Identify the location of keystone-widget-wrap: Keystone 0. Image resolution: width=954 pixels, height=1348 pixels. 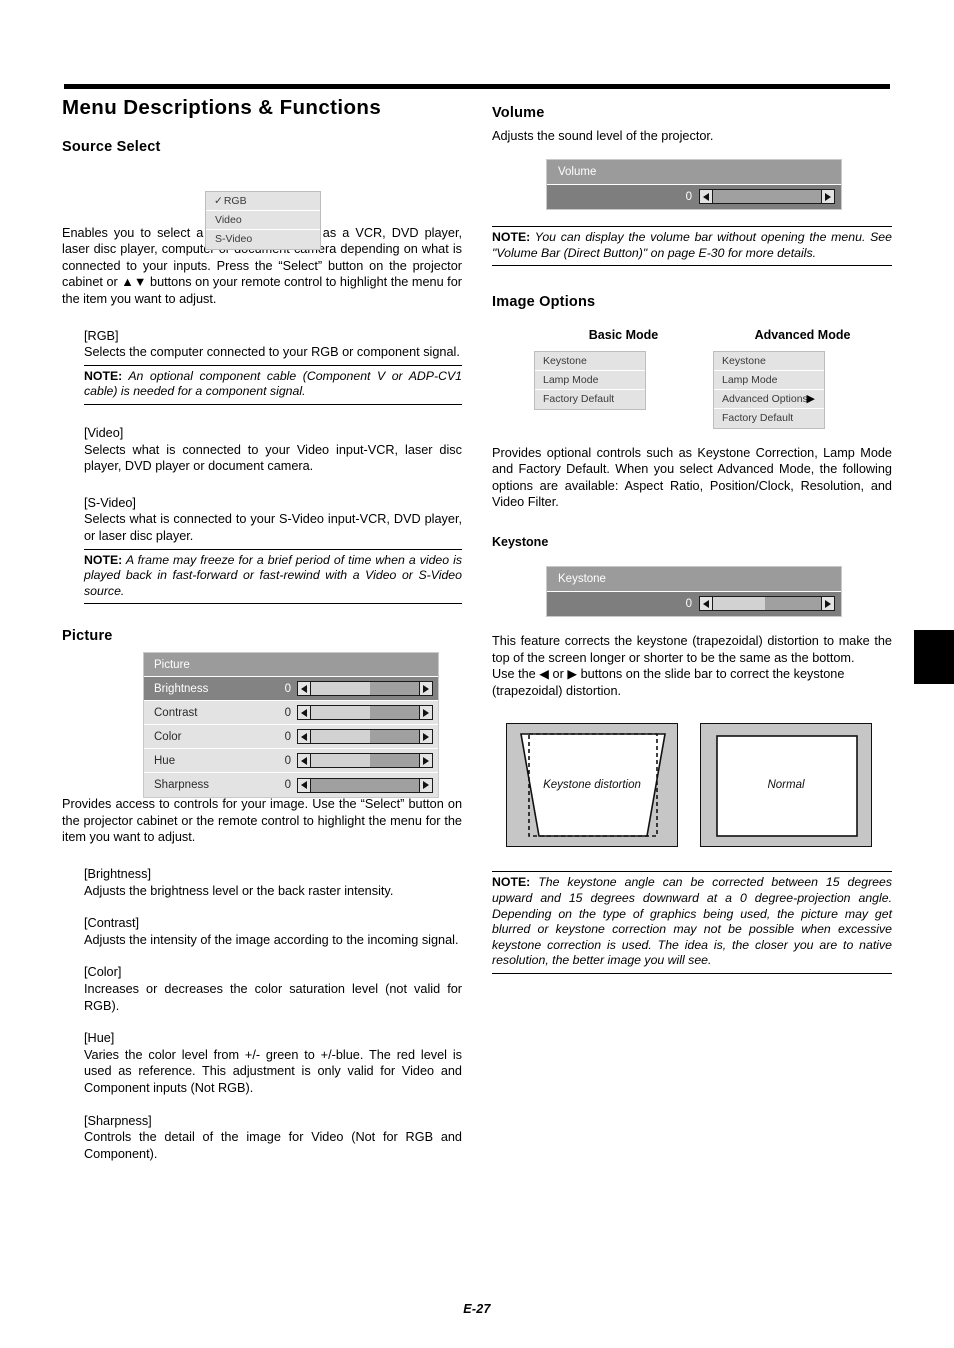
(719, 591).